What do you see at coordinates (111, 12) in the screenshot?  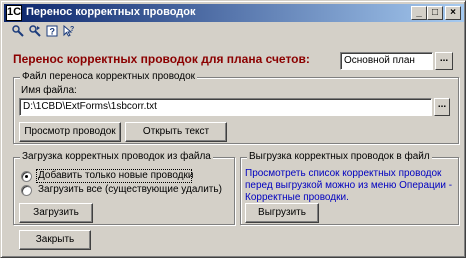 I see `window-title: Перенос корректных проводок` at bounding box center [111, 12].